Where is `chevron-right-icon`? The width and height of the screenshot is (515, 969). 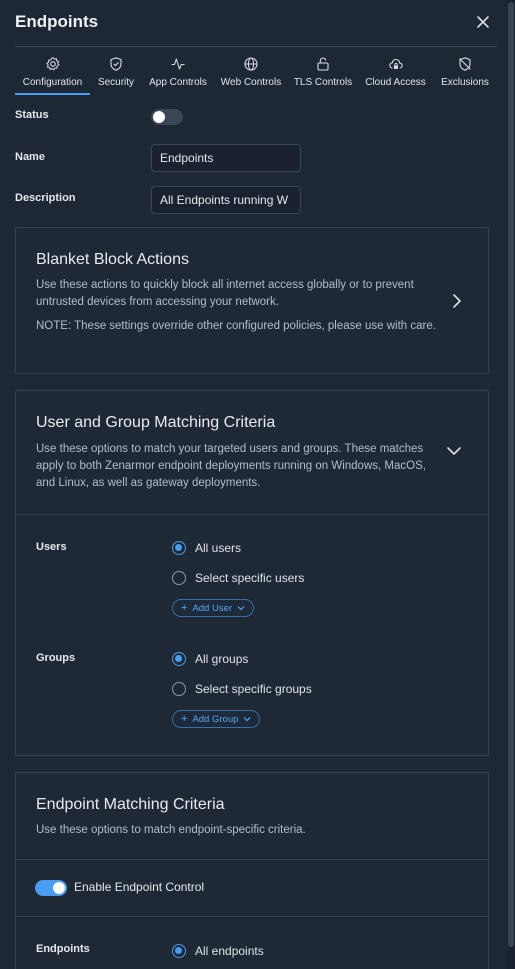 chevron-right-icon is located at coordinates (457, 301).